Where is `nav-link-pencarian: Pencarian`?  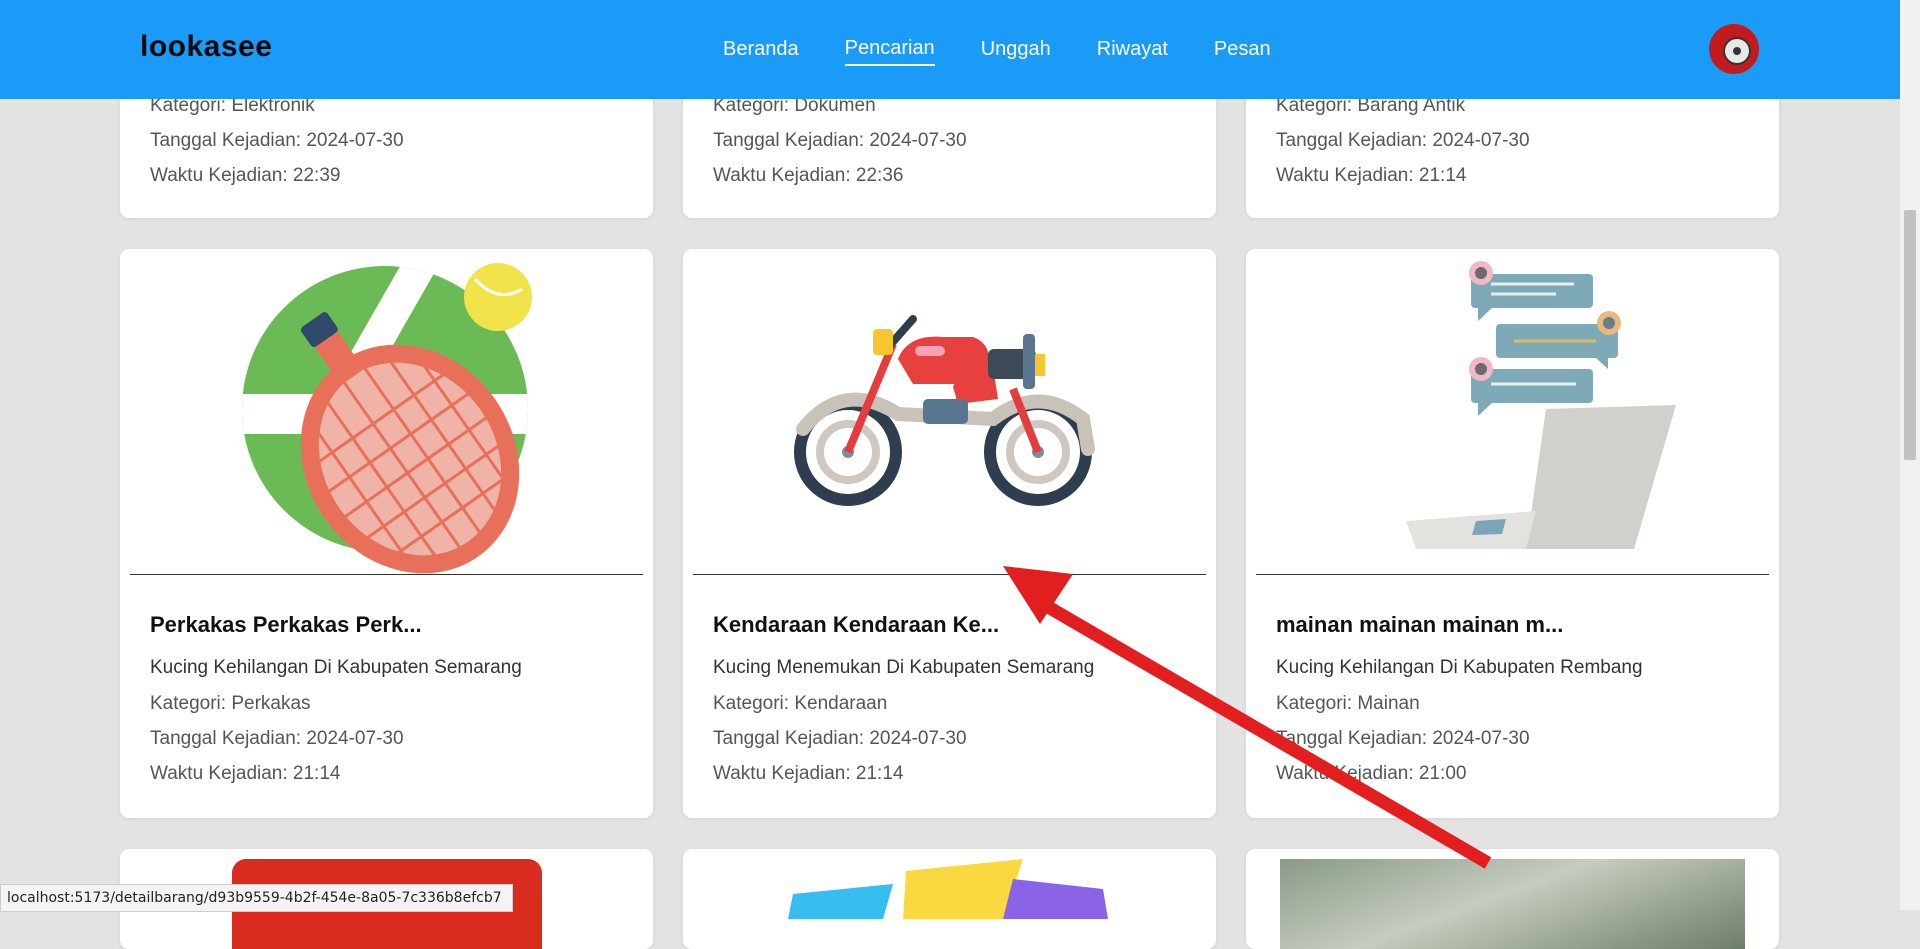
nav-link-pencarian: Pencarian is located at coordinates (889, 49).